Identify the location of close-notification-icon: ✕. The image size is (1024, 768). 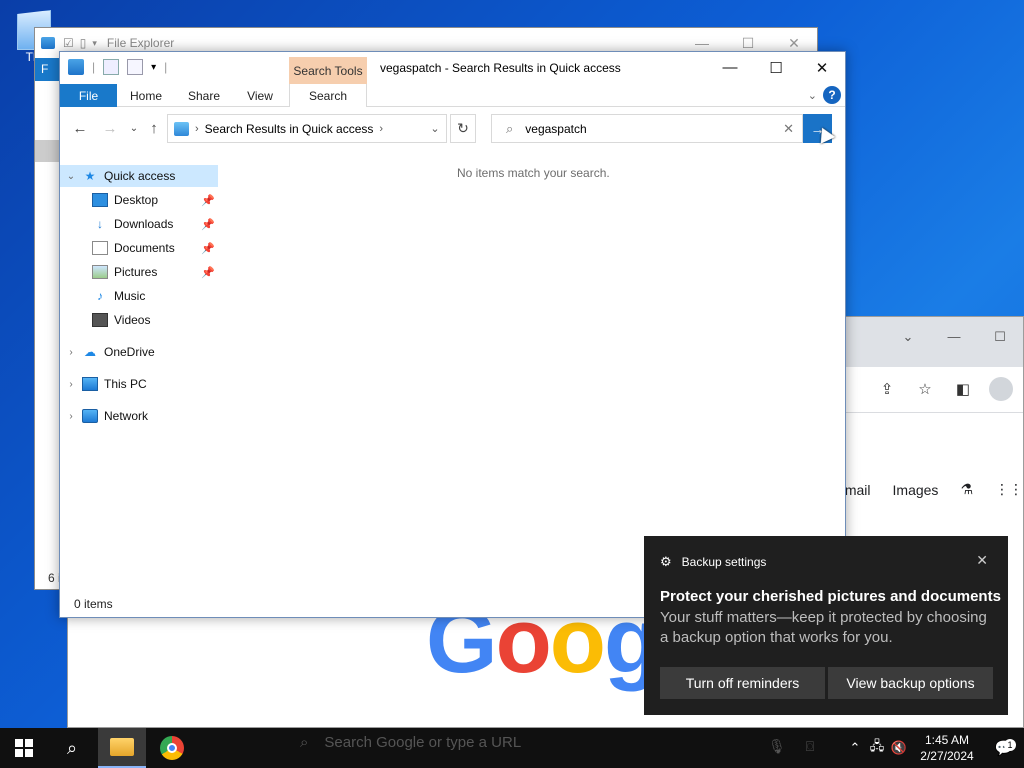
(982, 560).